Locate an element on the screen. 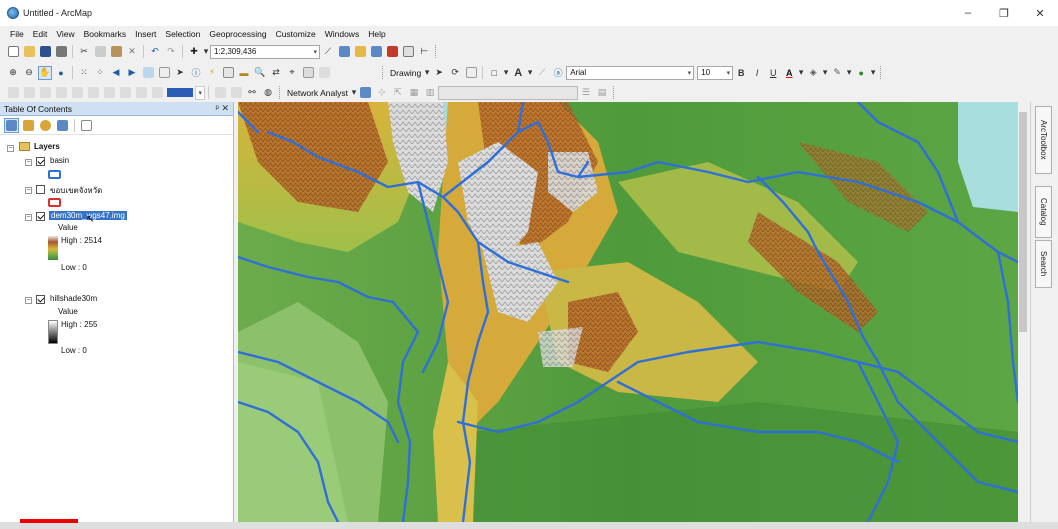 Image resolution: width=1058 pixels, height=529 pixels. copy-icon is located at coordinates (100, 52).